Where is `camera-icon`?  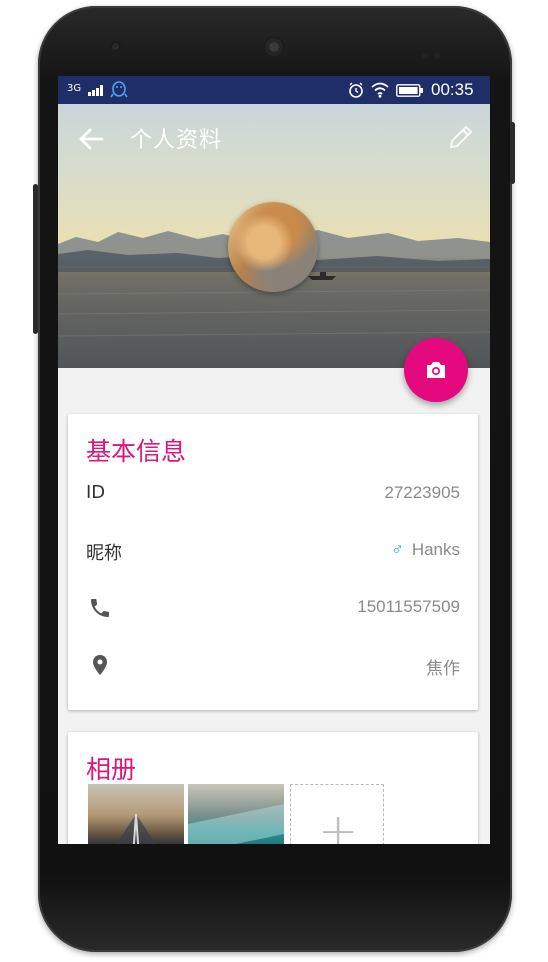
camera-icon is located at coordinates (436, 370).